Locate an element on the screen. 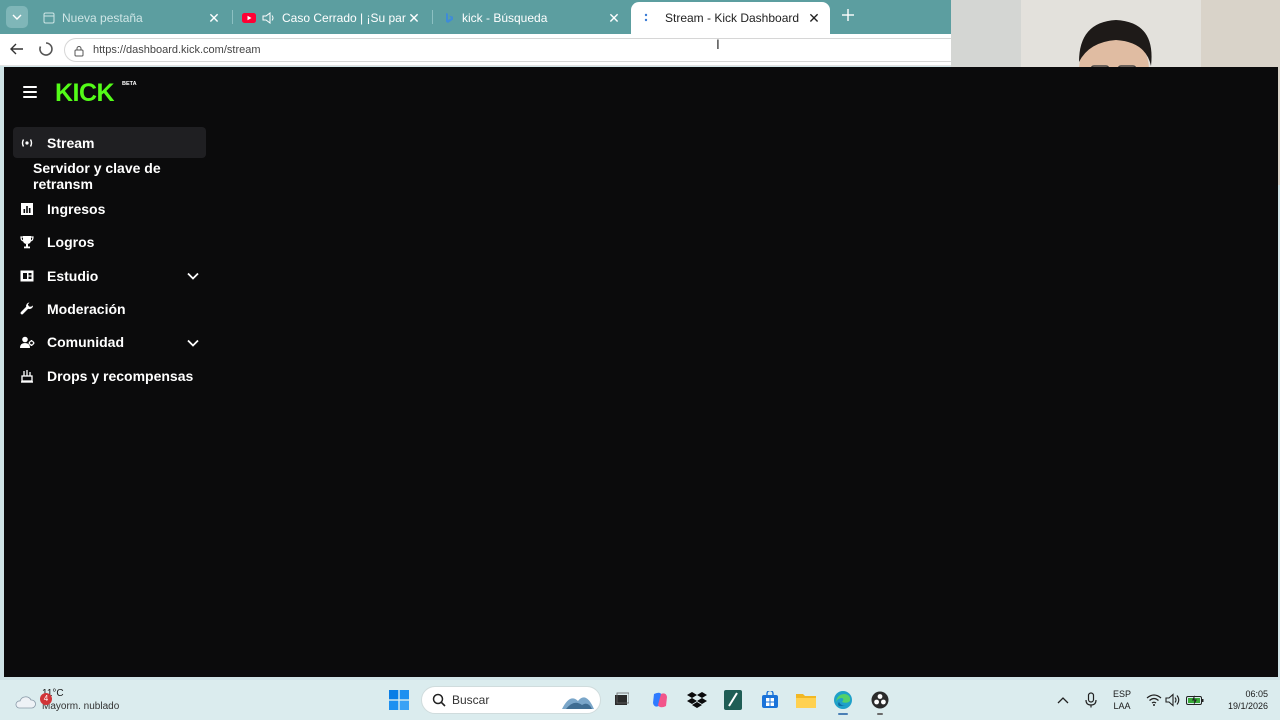  copilot-icon is located at coordinates (660, 700).